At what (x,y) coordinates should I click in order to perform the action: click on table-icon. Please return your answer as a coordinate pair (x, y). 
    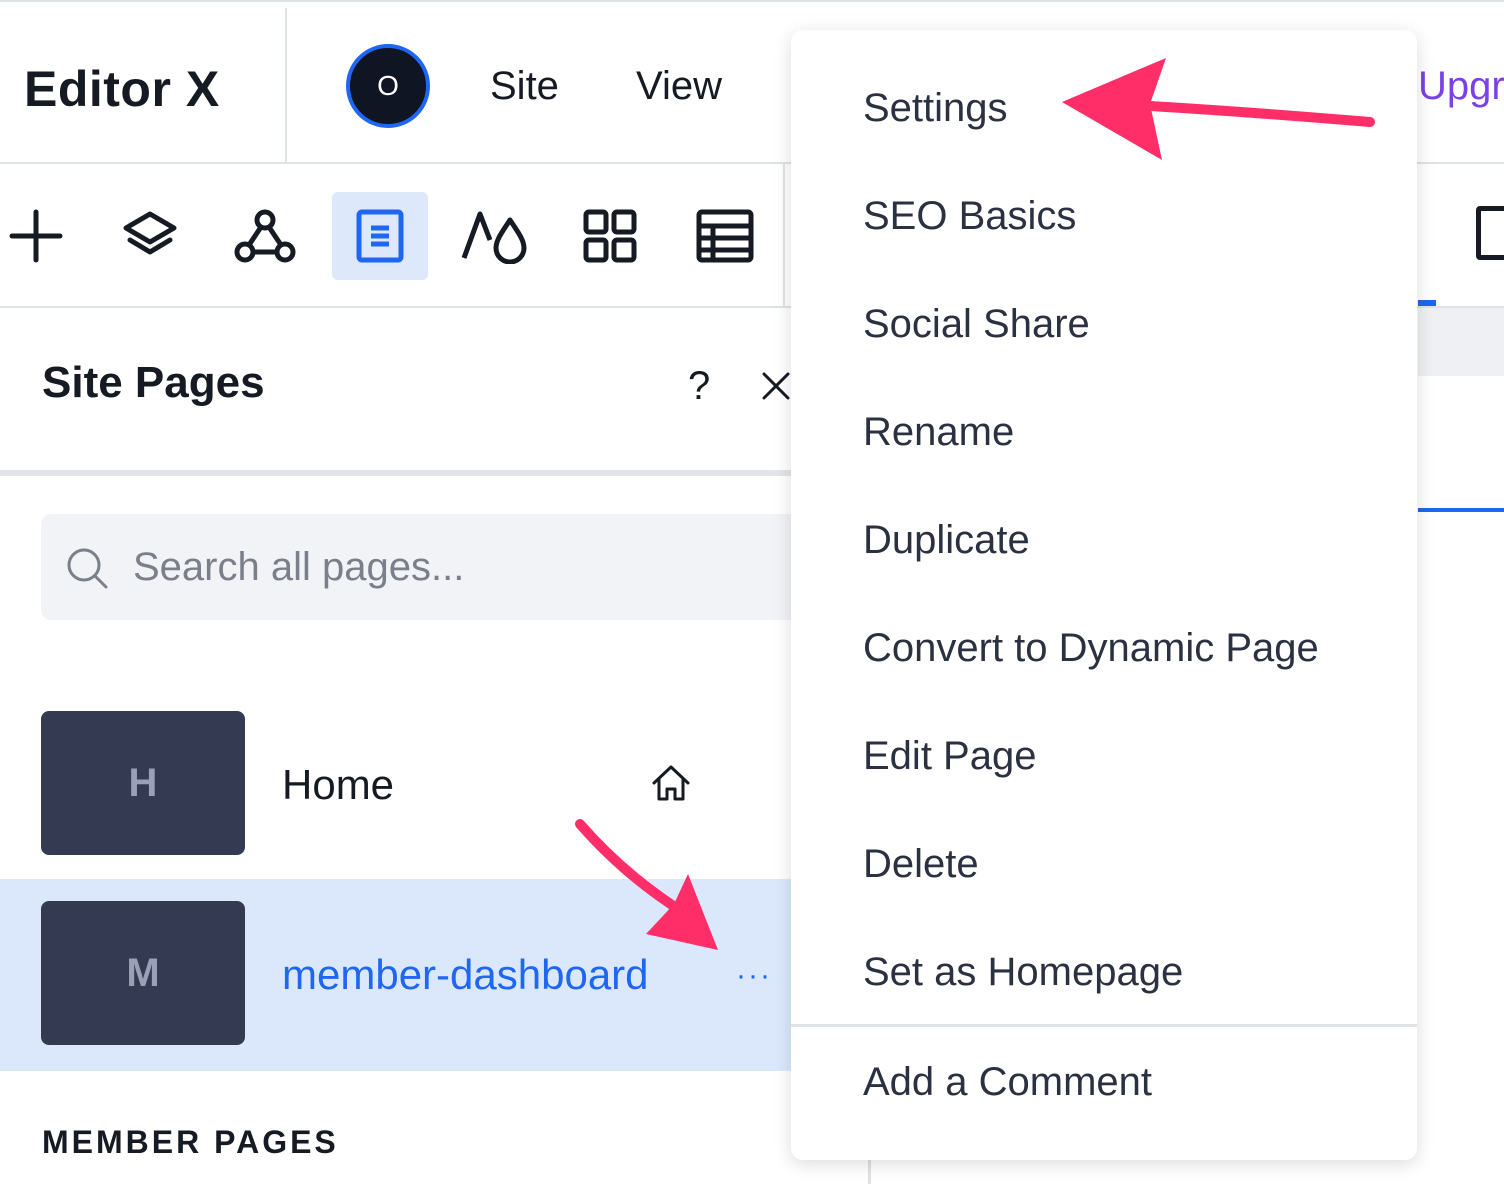
    Looking at the image, I should click on (725, 236).